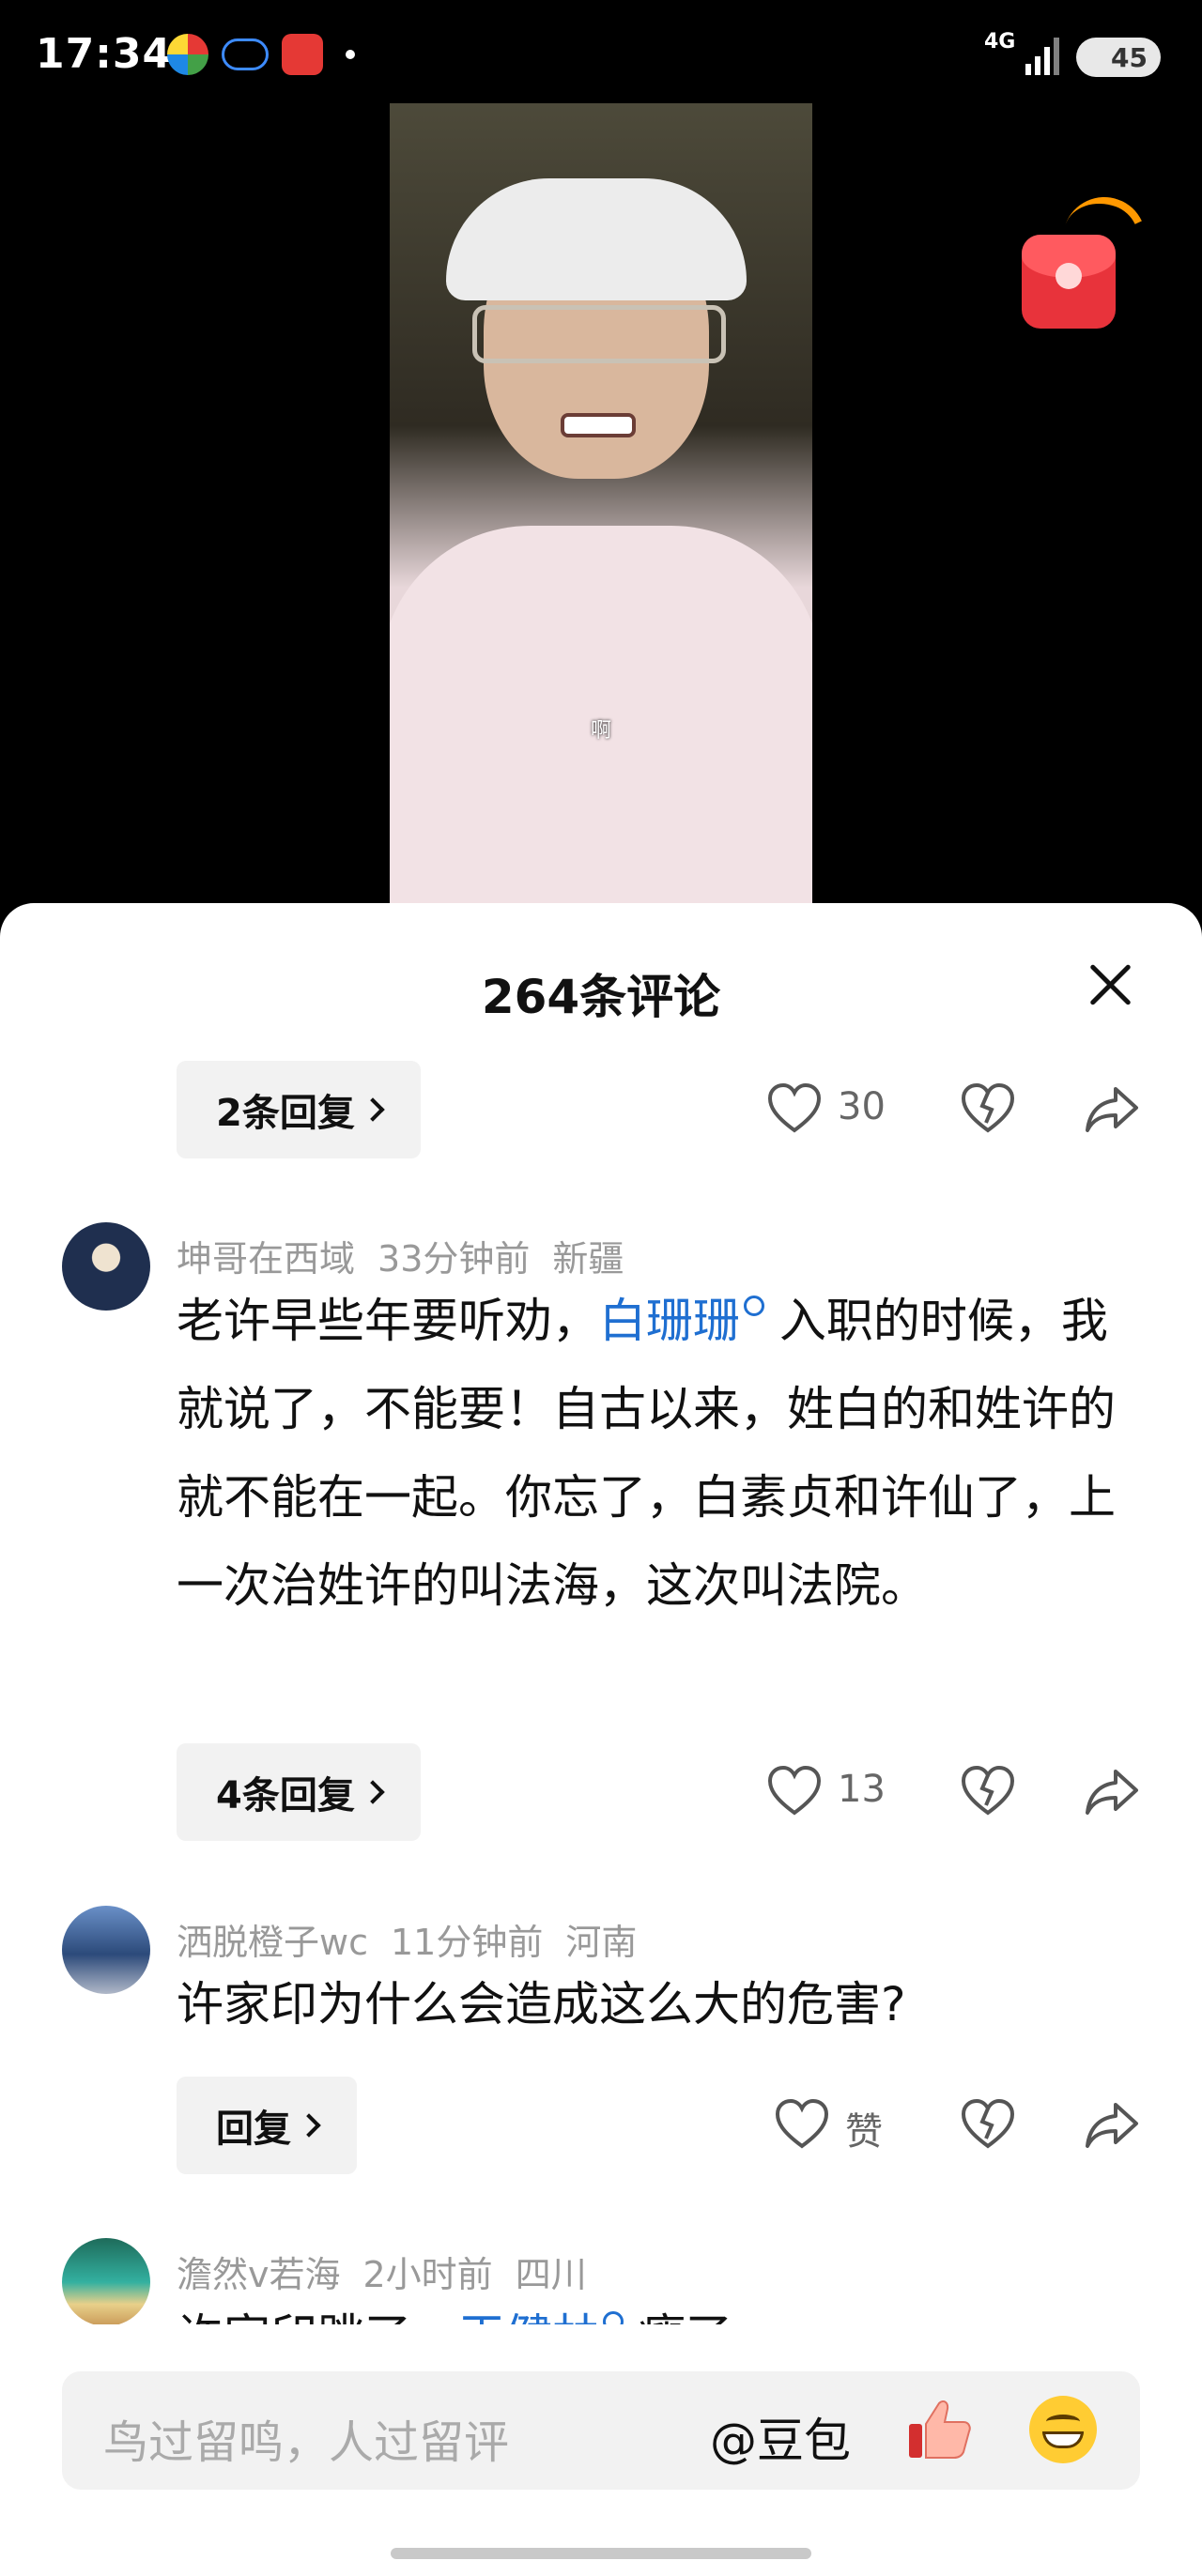 Image resolution: width=1202 pixels, height=2576 pixels. What do you see at coordinates (245, 54) in the screenshot?
I see `cloud-icon` at bounding box center [245, 54].